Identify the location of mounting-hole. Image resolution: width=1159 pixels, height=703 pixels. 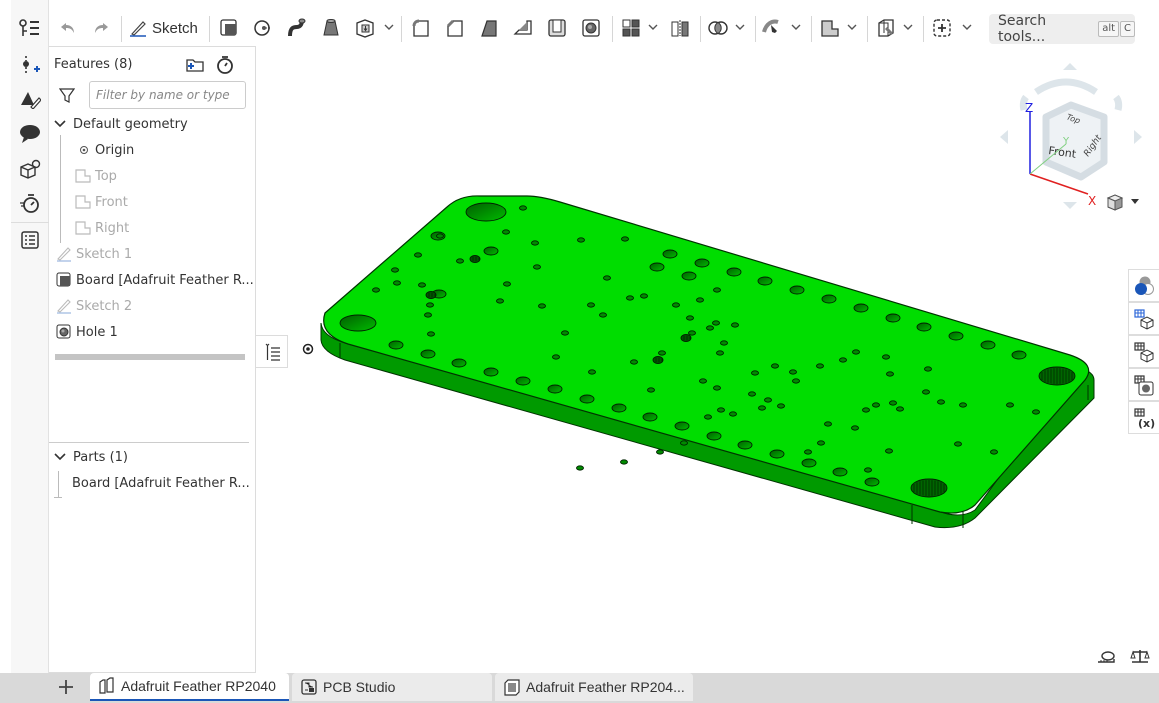
(358, 323).